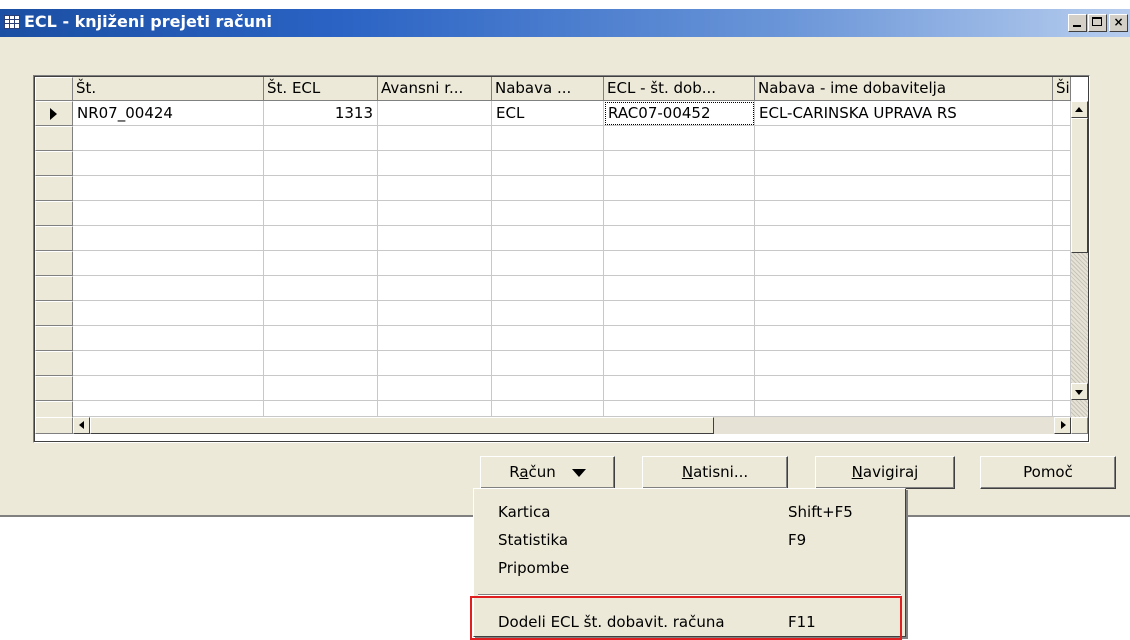 The width and height of the screenshot is (1130, 640). I want to click on menu-item-statistika: Statistika, so click(533, 540).